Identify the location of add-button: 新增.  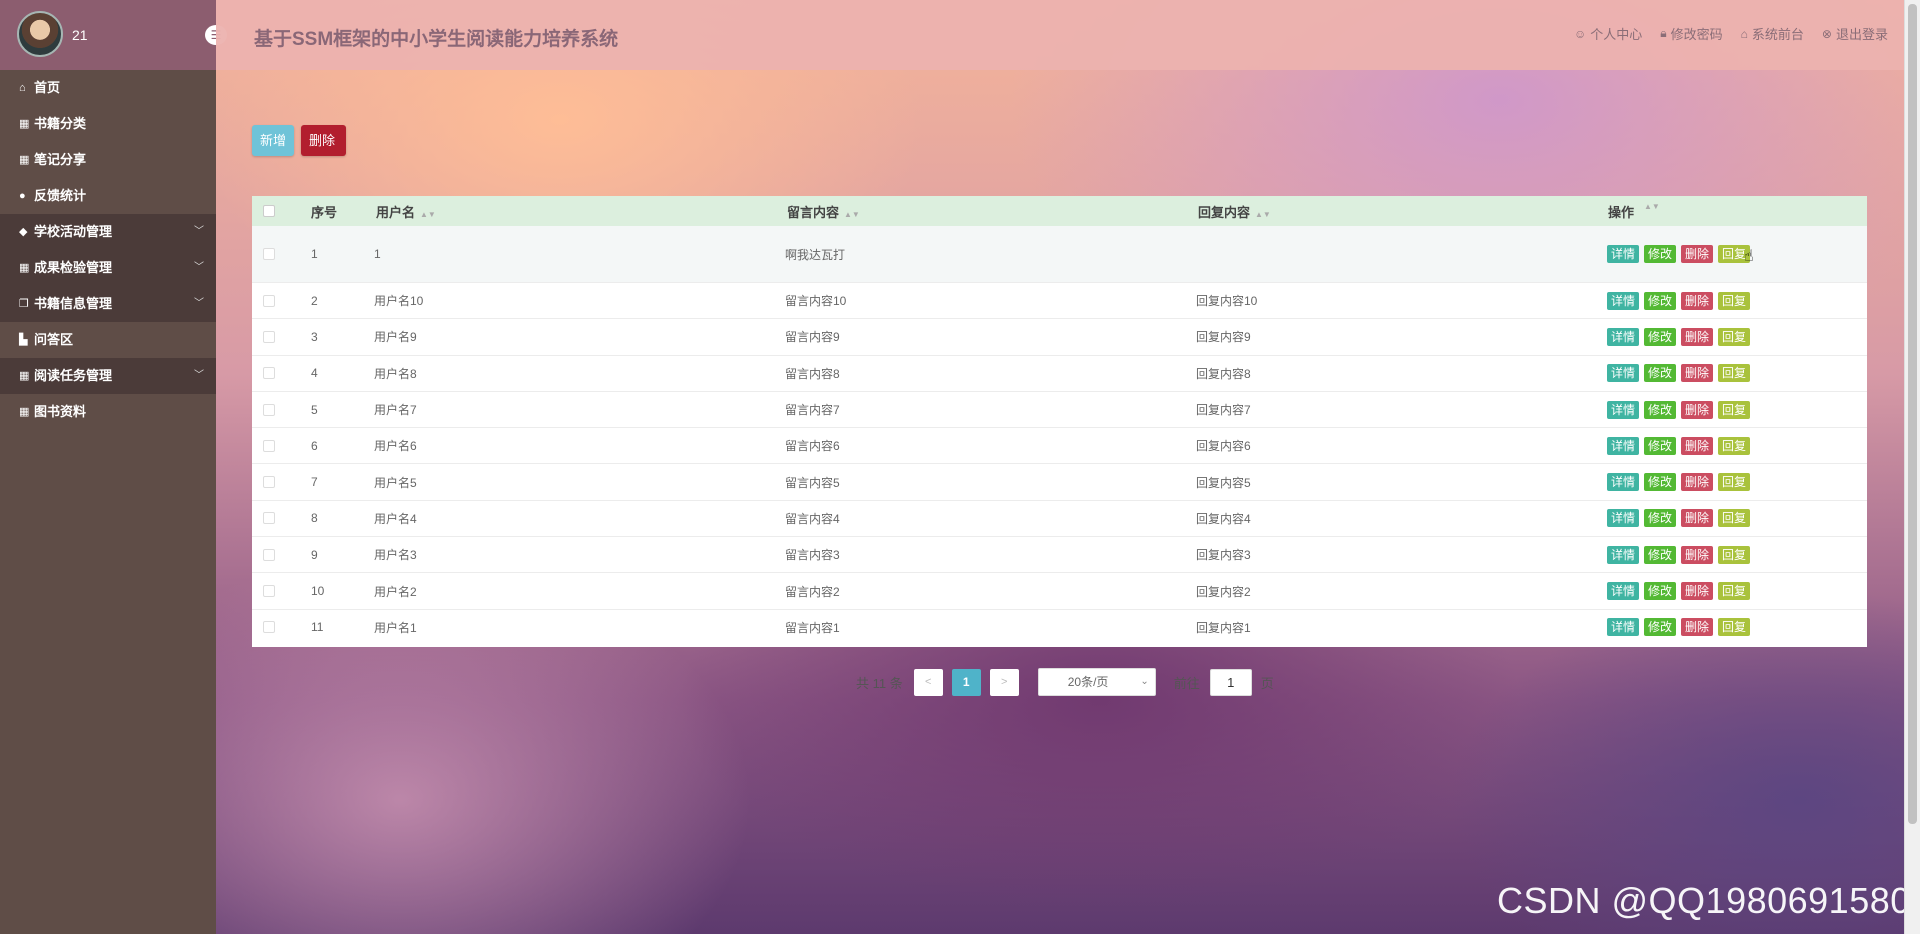
(273, 140).